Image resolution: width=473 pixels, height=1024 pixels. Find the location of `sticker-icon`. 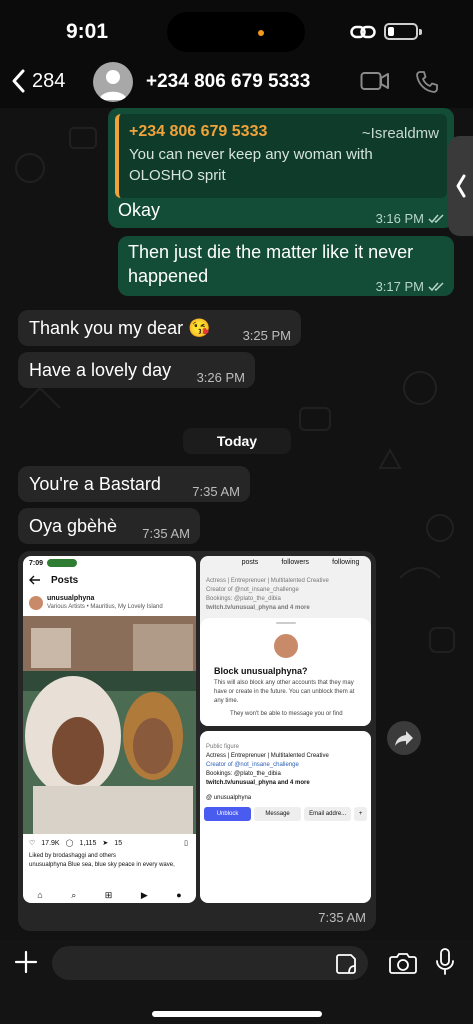

sticker-icon is located at coordinates (346, 964).